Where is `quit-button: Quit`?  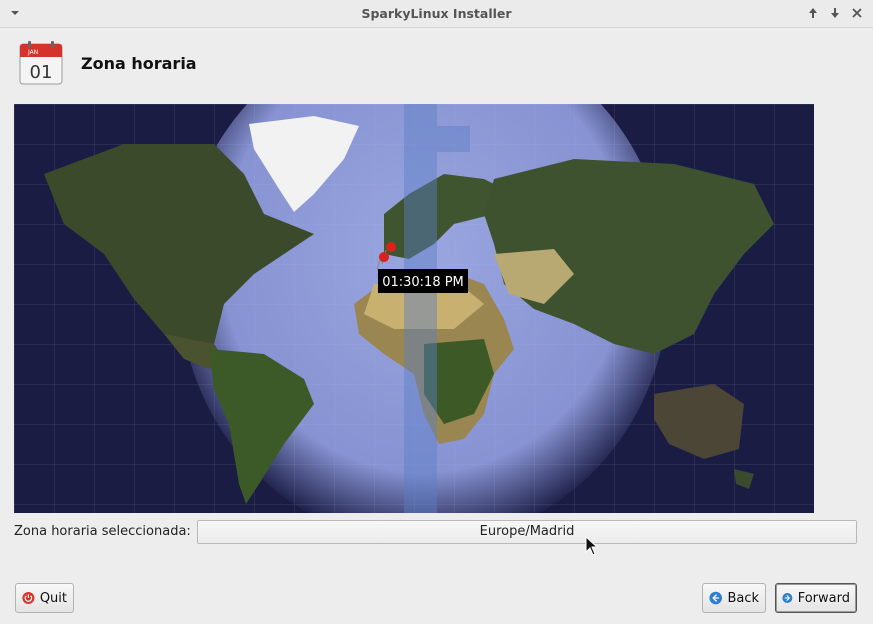
quit-button: Quit is located at coordinates (44, 598).